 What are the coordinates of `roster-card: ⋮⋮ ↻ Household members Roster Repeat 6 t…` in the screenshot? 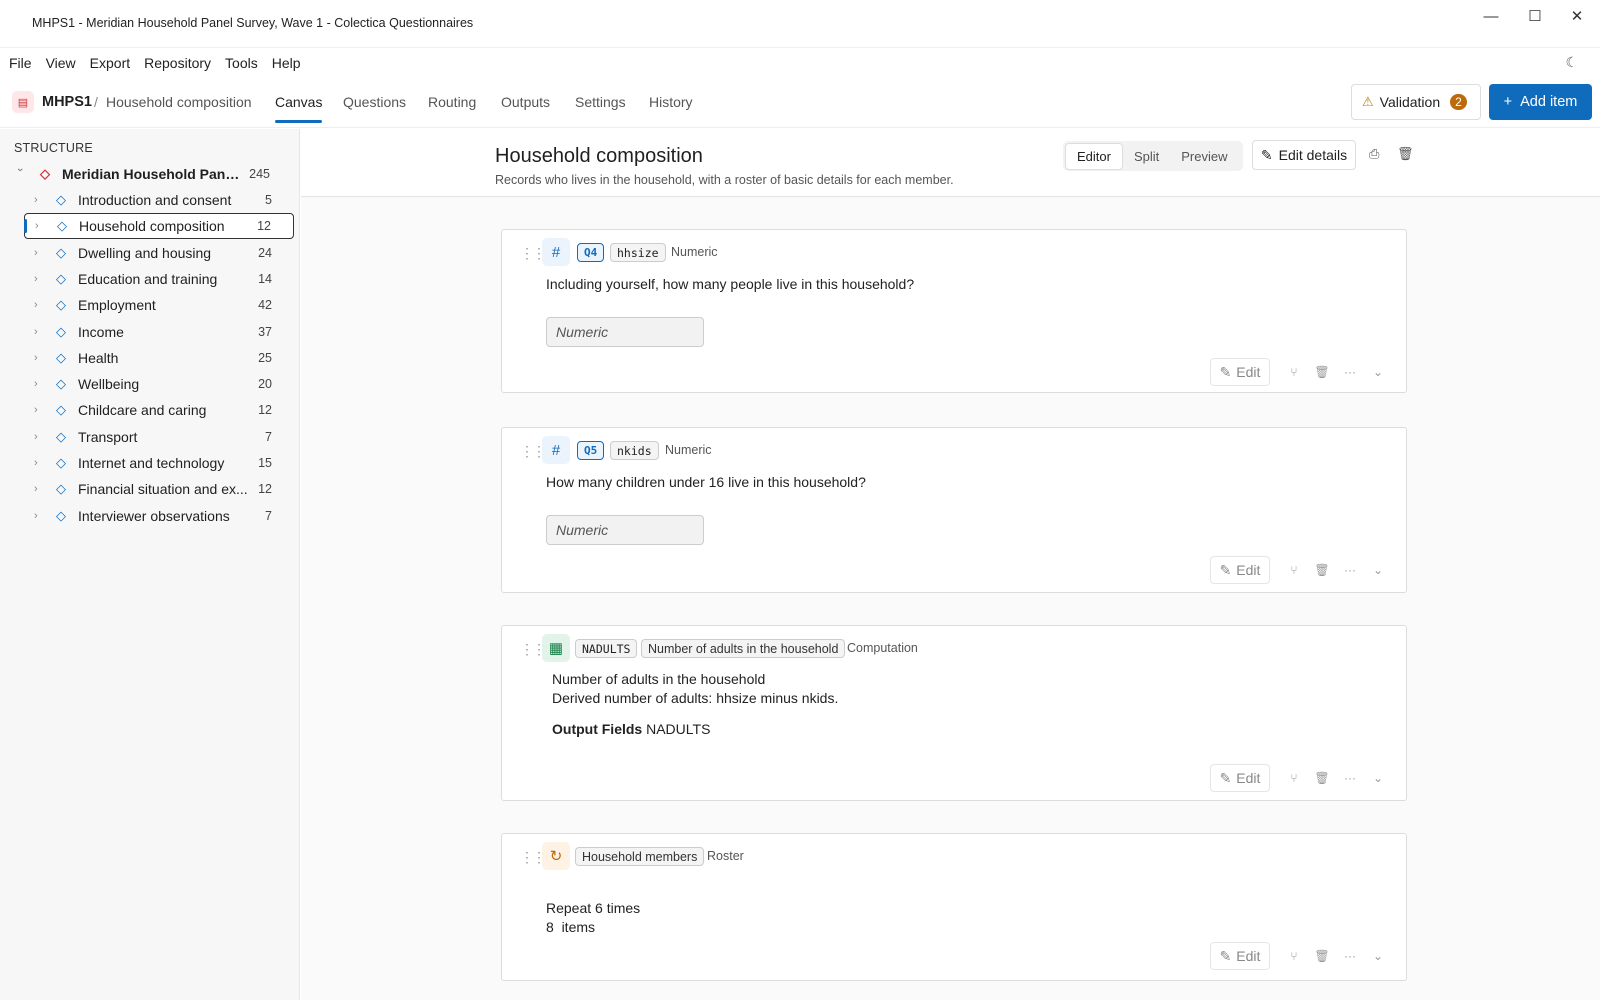 It's located at (954, 907).